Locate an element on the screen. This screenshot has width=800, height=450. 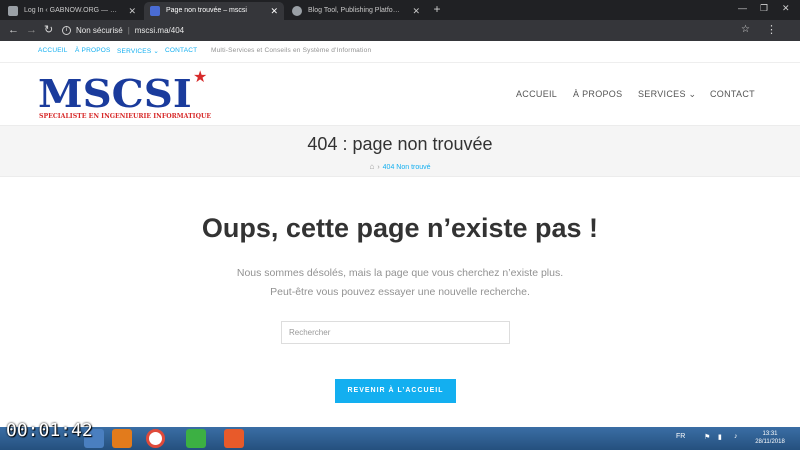
star-icon: ★ is located at coordinates (200, 77).